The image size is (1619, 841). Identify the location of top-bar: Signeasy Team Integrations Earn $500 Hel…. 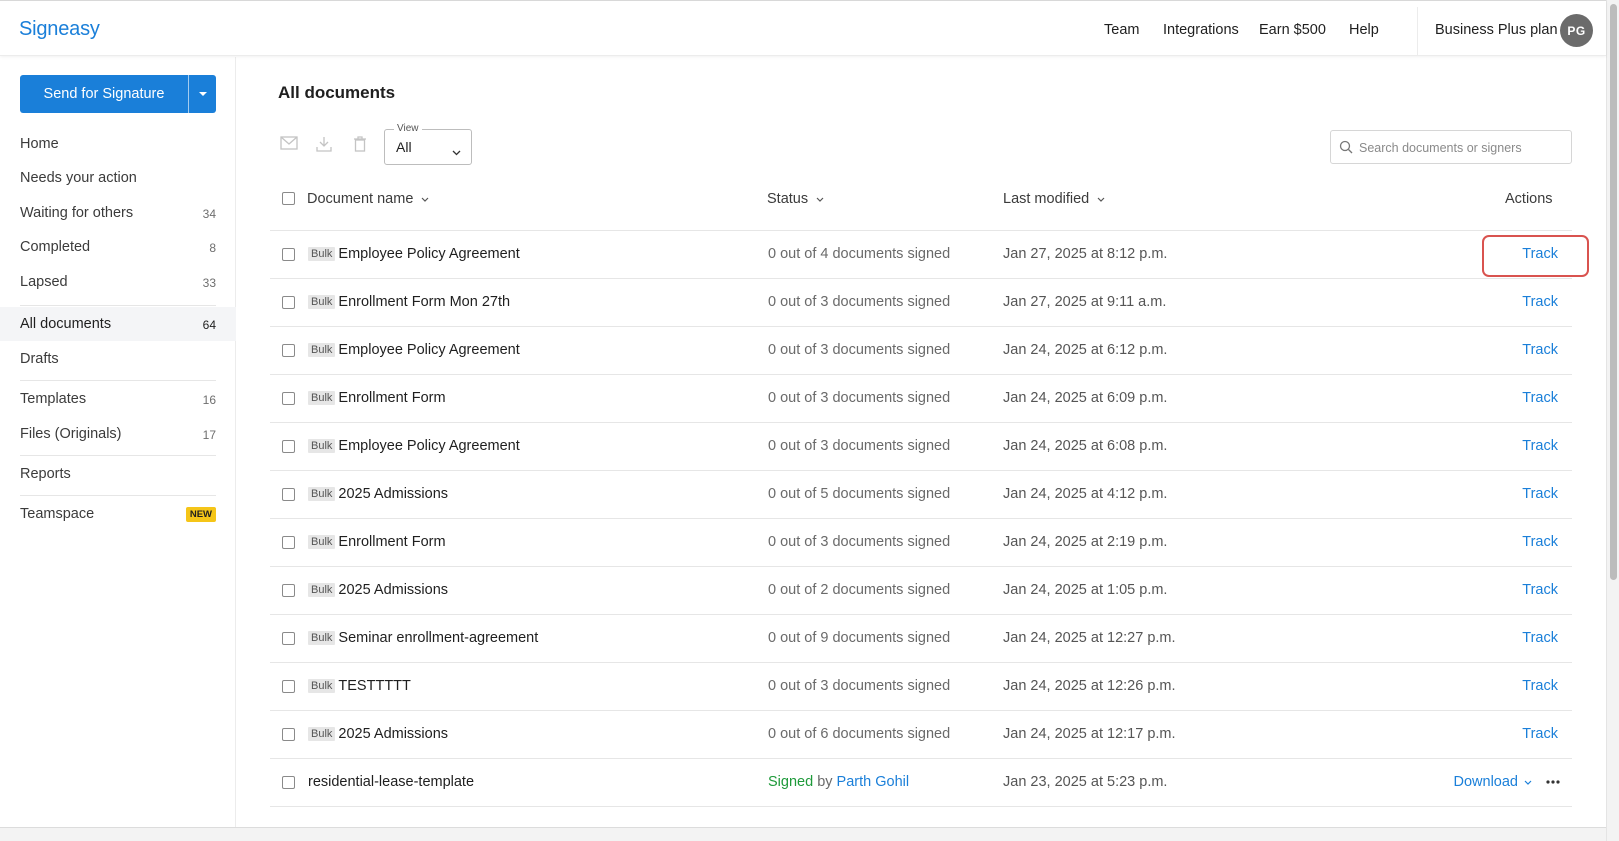
(803, 28).